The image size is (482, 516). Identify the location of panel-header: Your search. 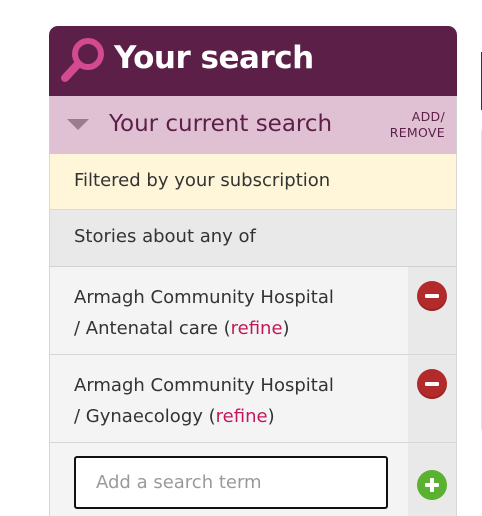
(253, 61).